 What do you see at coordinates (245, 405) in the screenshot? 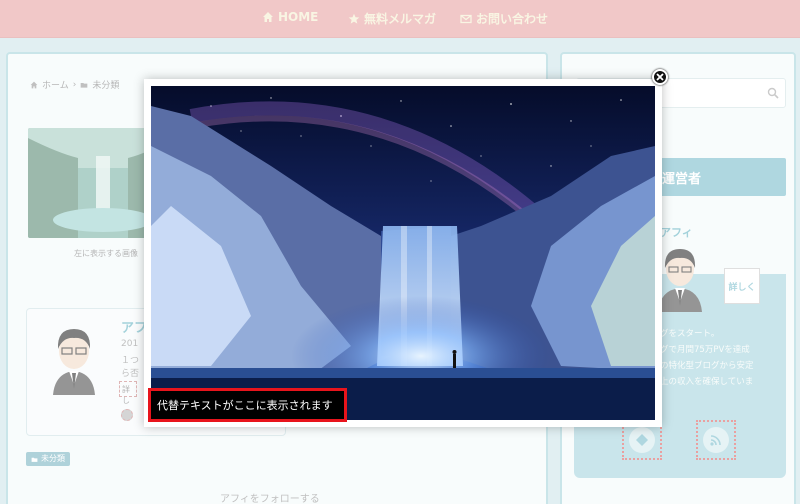
I see `lightbox-caption-text: 代替テキストがここに表示されます` at bounding box center [245, 405].